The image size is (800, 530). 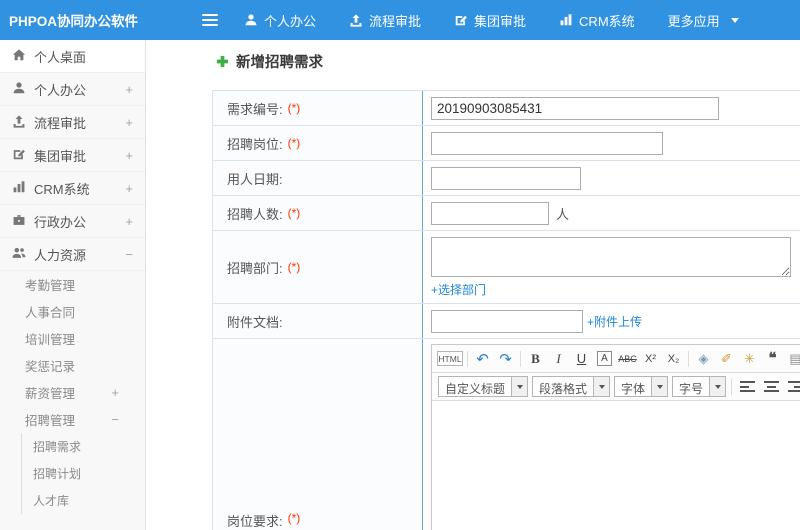 I want to click on field-label: 招聘部门:, so click(x=255, y=268).